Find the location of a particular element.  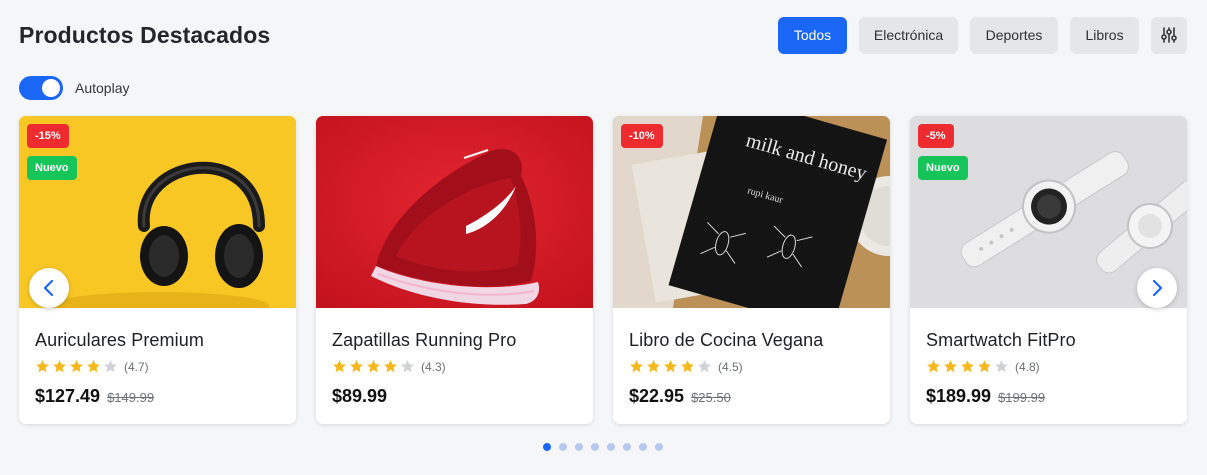

chevron-left-icon is located at coordinates (48, 288).